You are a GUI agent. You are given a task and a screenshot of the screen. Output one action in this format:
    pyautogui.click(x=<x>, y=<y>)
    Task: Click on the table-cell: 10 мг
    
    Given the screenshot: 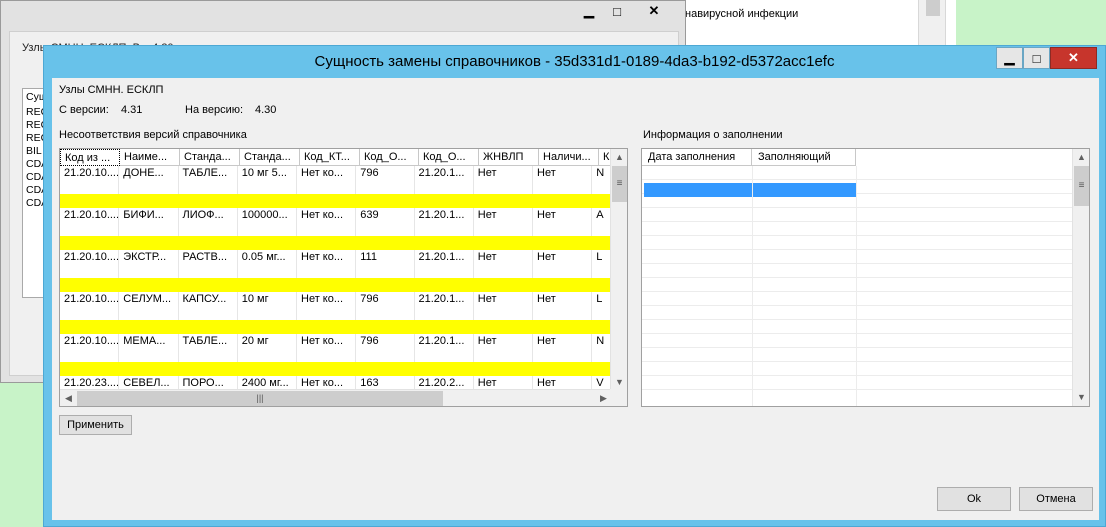 What is the action you would take?
    pyautogui.click(x=267, y=306)
    